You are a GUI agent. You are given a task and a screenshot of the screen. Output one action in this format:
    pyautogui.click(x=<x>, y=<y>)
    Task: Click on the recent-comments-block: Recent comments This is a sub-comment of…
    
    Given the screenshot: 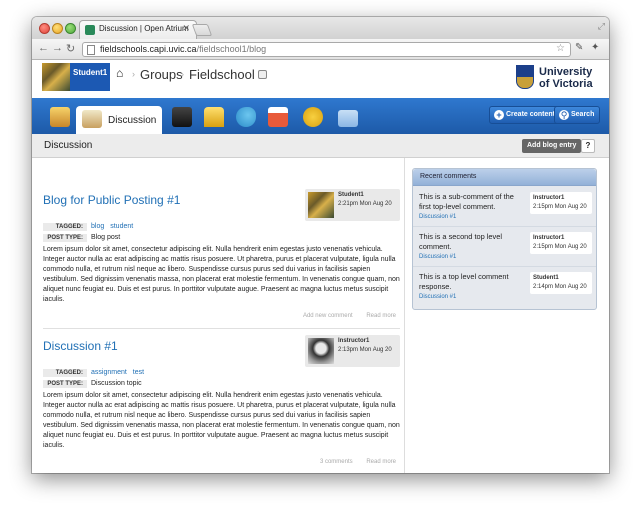 What is the action you would take?
    pyautogui.click(x=504, y=239)
    